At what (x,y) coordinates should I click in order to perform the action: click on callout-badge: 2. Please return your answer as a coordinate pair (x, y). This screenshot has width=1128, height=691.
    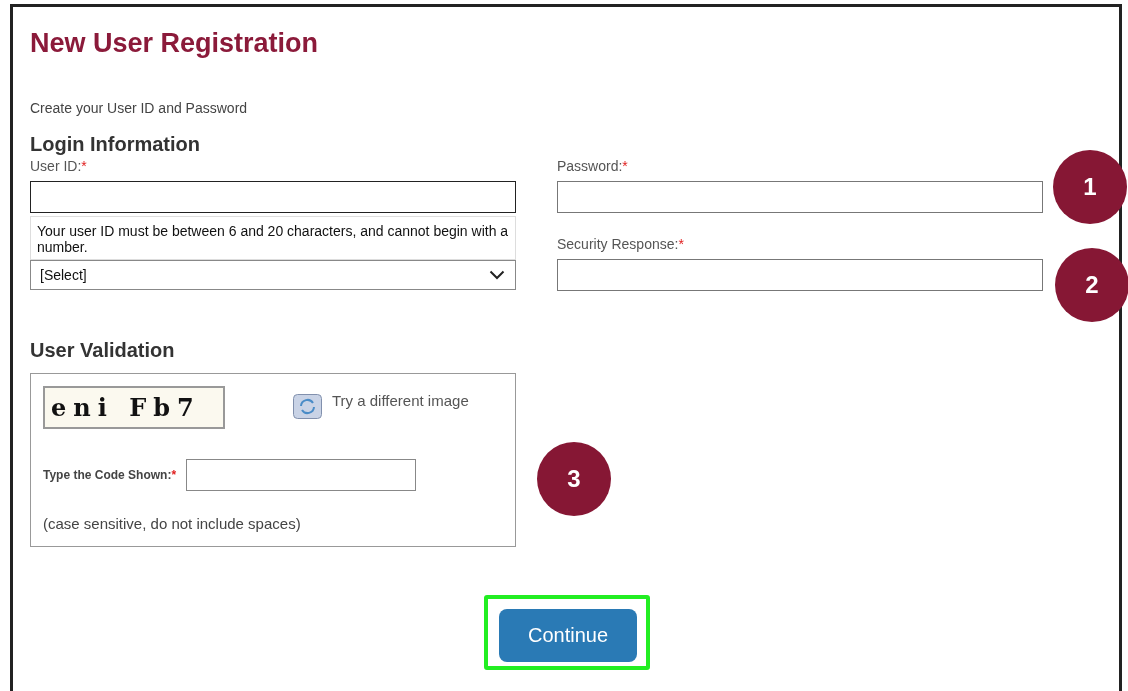
    Looking at the image, I should click on (1091, 285).